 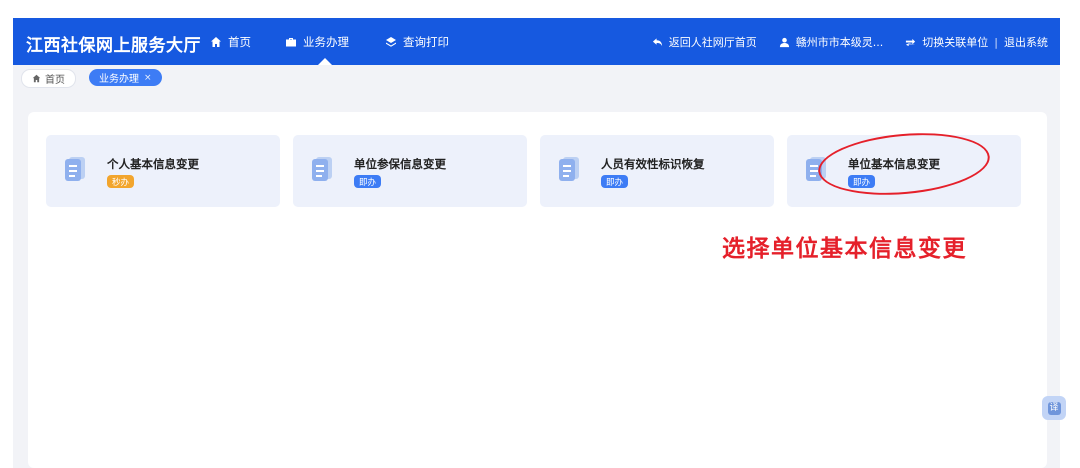 What do you see at coordinates (326, 42) in the screenshot?
I see `nav-business-label: 业务办理` at bounding box center [326, 42].